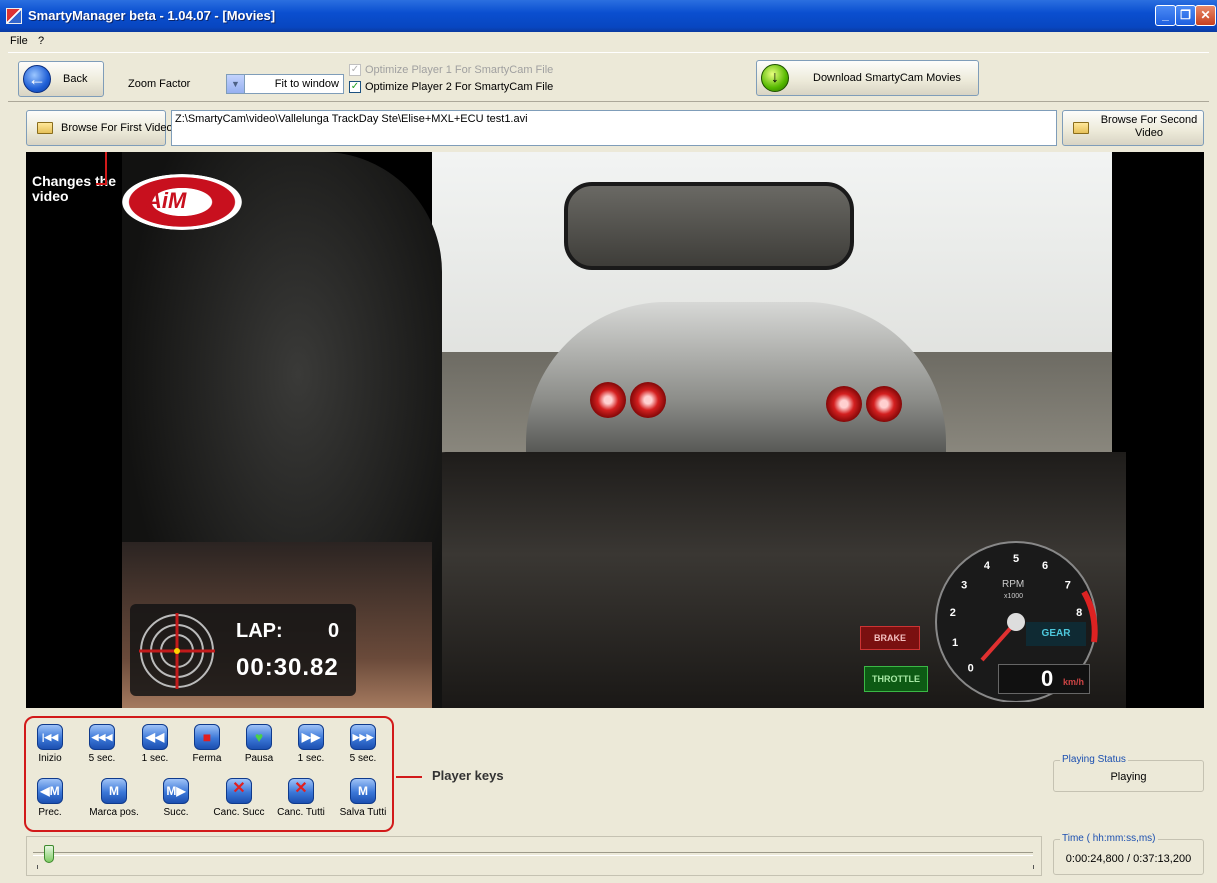 The width and height of the screenshot is (1217, 883). What do you see at coordinates (1109, 838) in the screenshot?
I see `time-legend: Time ( hh:mm:ss,ms)` at bounding box center [1109, 838].